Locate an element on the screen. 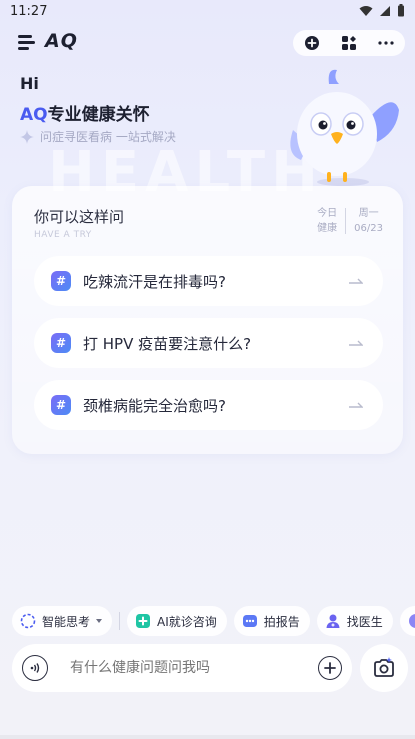  battery-icon is located at coordinates (401, 10).